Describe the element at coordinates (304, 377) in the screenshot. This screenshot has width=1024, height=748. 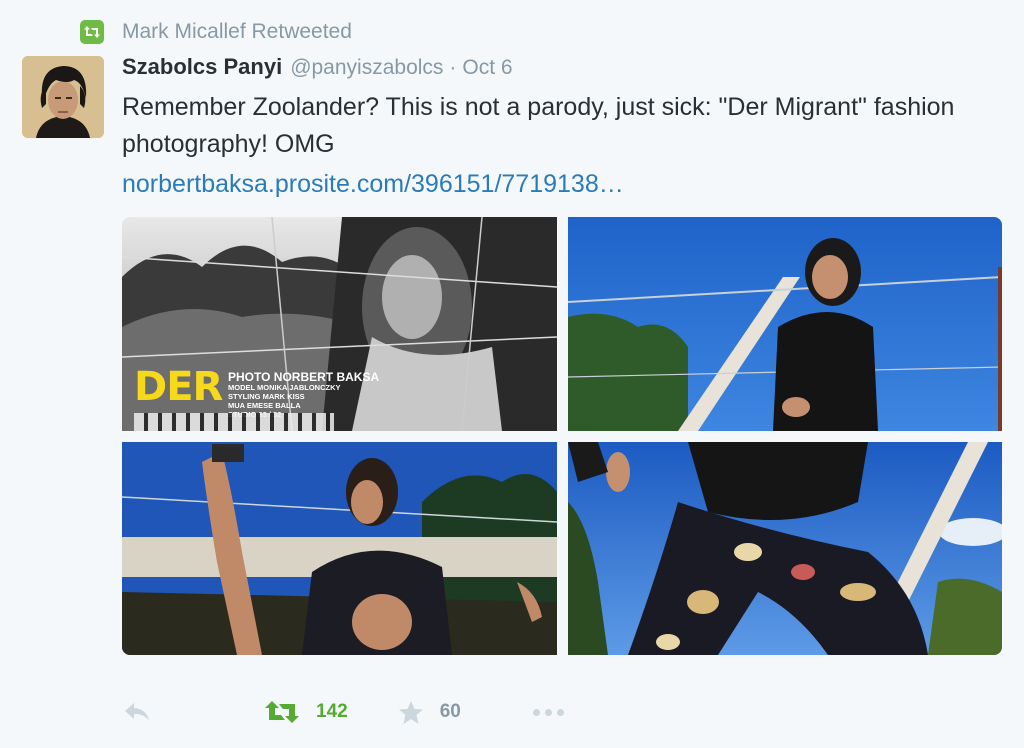
I see `credit-photo: PHOTO NORBERT BAKSA` at that location.